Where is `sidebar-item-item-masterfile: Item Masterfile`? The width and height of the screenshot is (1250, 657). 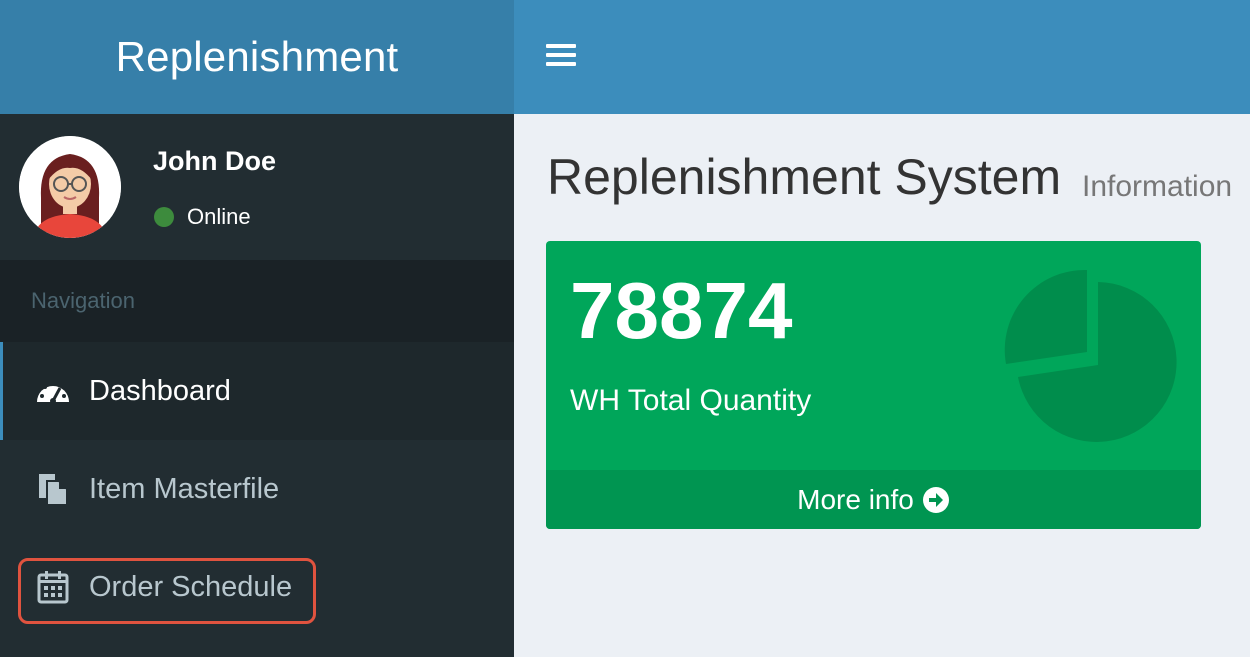 sidebar-item-item-masterfile: Item Masterfile is located at coordinates (257, 489).